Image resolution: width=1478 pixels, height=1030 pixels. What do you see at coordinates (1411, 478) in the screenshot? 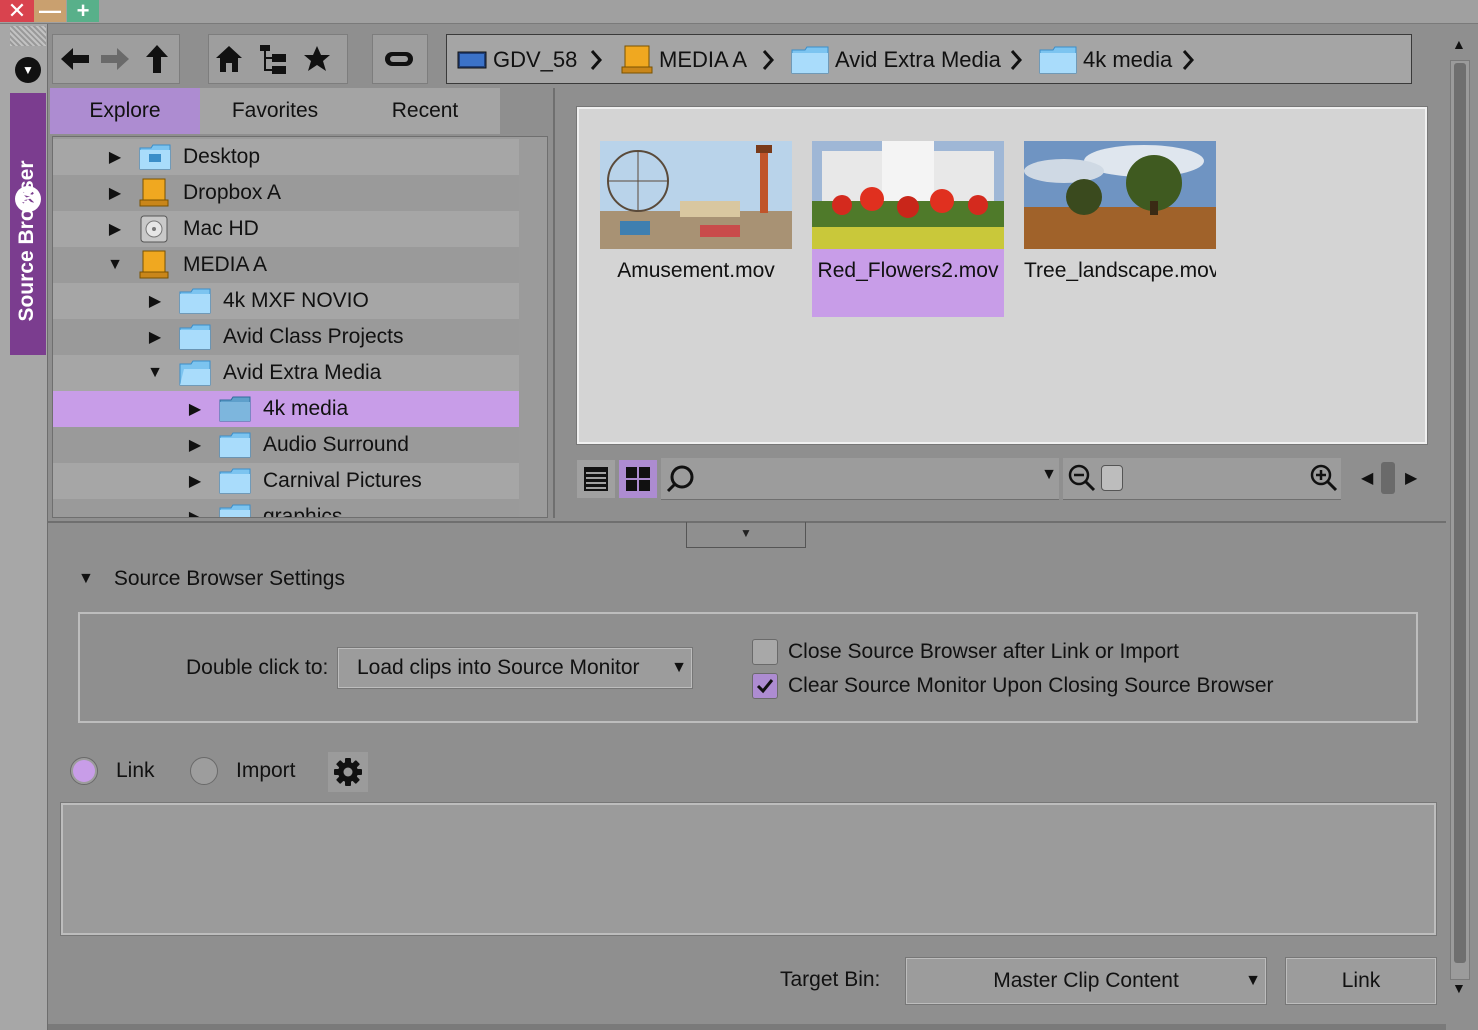
I see `scroll-right-arrow-icon: ▶` at bounding box center [1411, 478].